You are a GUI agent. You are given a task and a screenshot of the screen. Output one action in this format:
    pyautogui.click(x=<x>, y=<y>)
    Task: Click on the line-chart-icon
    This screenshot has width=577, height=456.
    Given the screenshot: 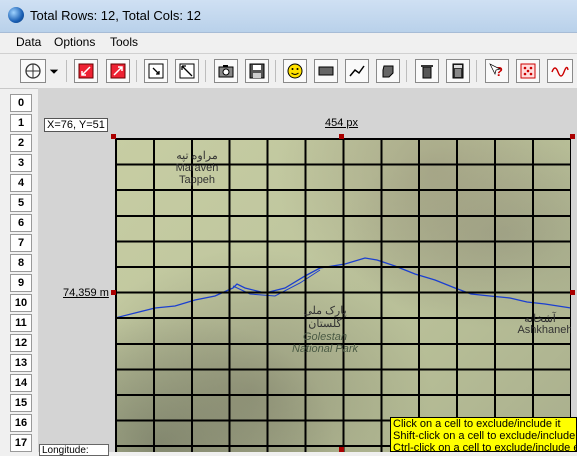 What is the action you would take?
    pyautogui.click(x=357, y=71)
    